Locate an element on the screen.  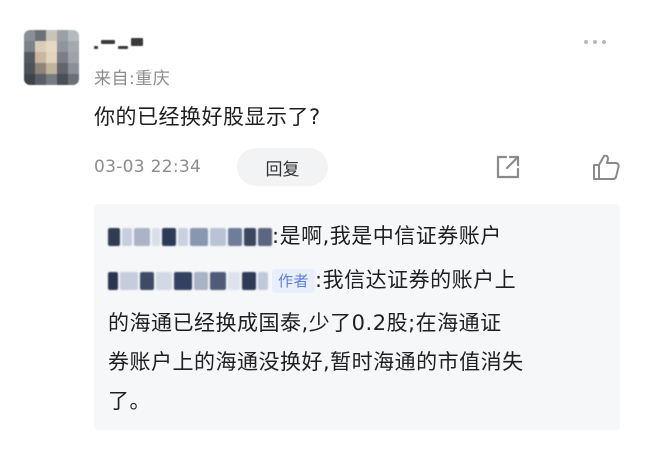
avatar is located at coordinates (51, 57).